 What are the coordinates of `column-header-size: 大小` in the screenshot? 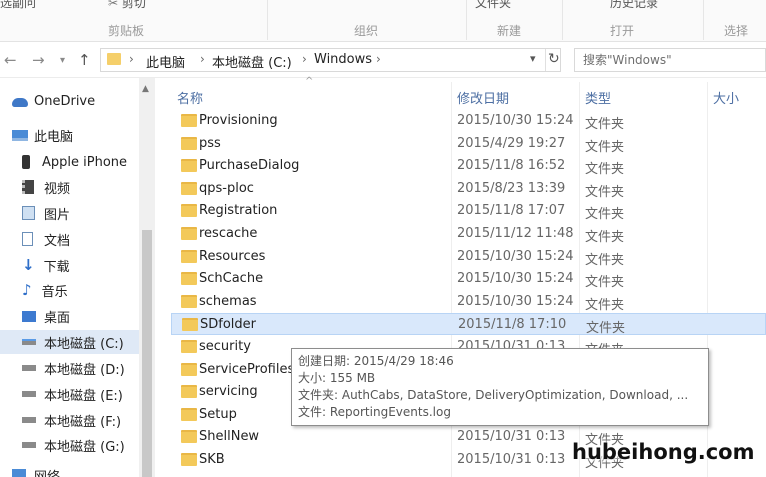 It's located at (726, 97).